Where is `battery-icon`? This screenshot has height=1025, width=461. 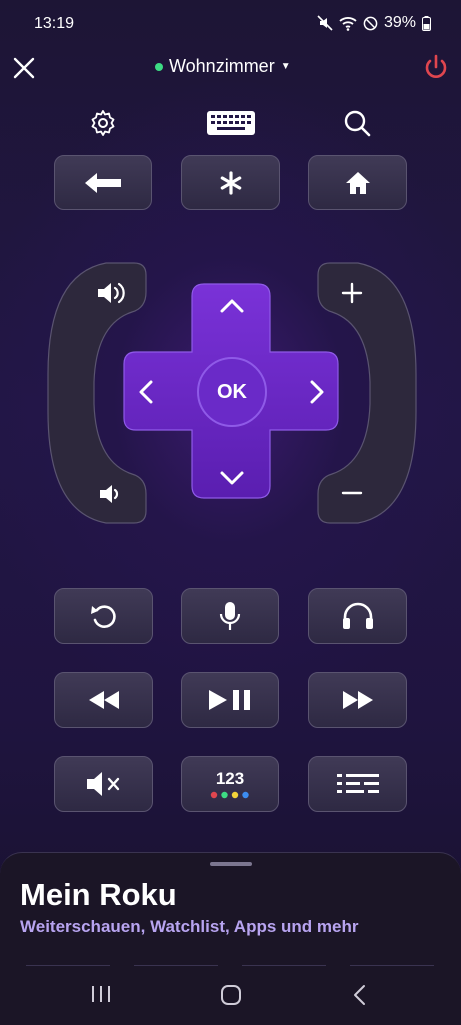 battery-icon is located at coordinates (426, 23).